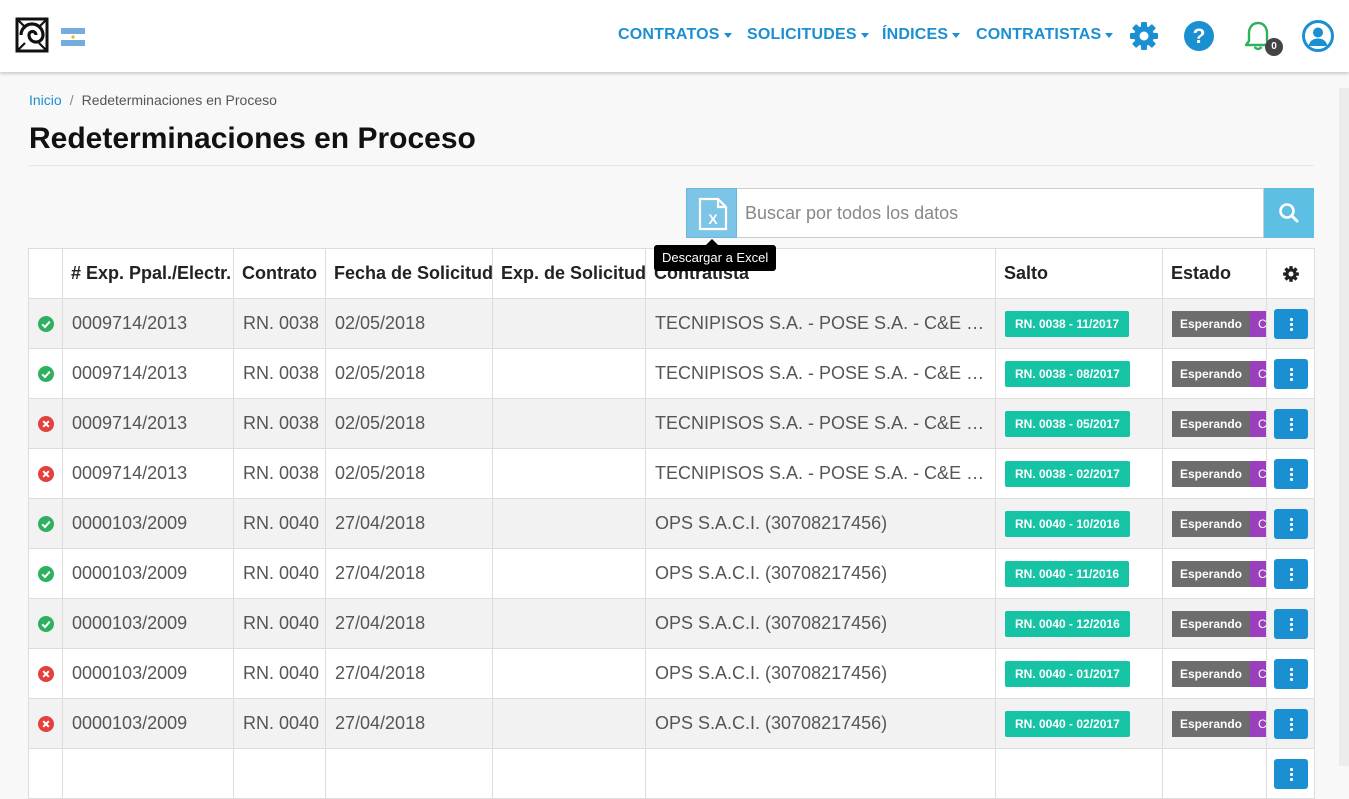  I want to click on col-estado-header: Estado, so click(1214, 273).